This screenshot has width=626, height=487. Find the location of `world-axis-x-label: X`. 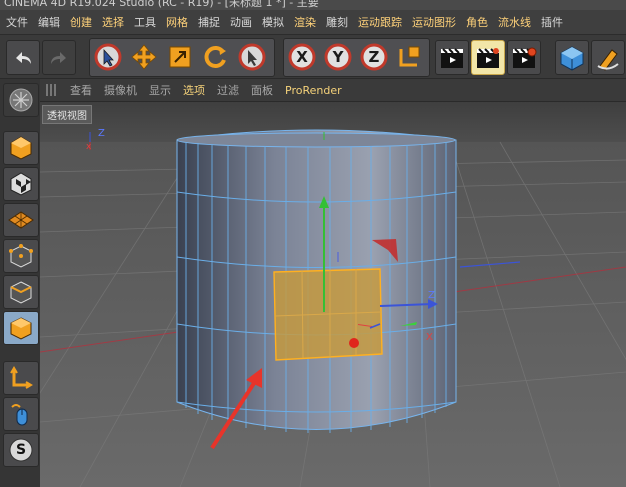

world-axis-x-label: X is located at coordinates (429, 337).